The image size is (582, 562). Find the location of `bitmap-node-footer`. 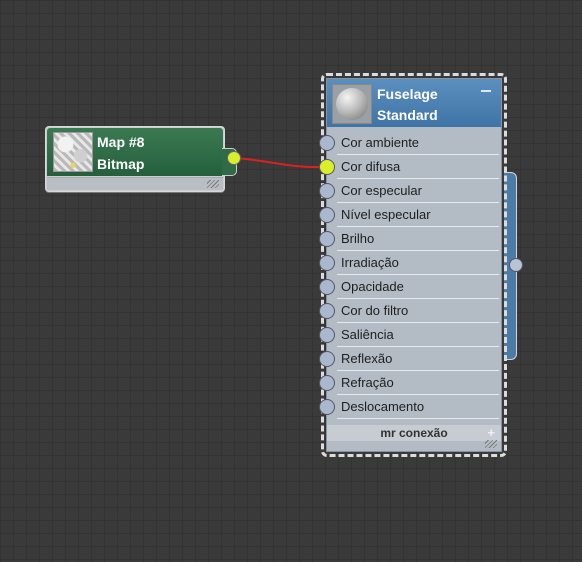

bitmap-node-footer is located at coordinates (135, 183).